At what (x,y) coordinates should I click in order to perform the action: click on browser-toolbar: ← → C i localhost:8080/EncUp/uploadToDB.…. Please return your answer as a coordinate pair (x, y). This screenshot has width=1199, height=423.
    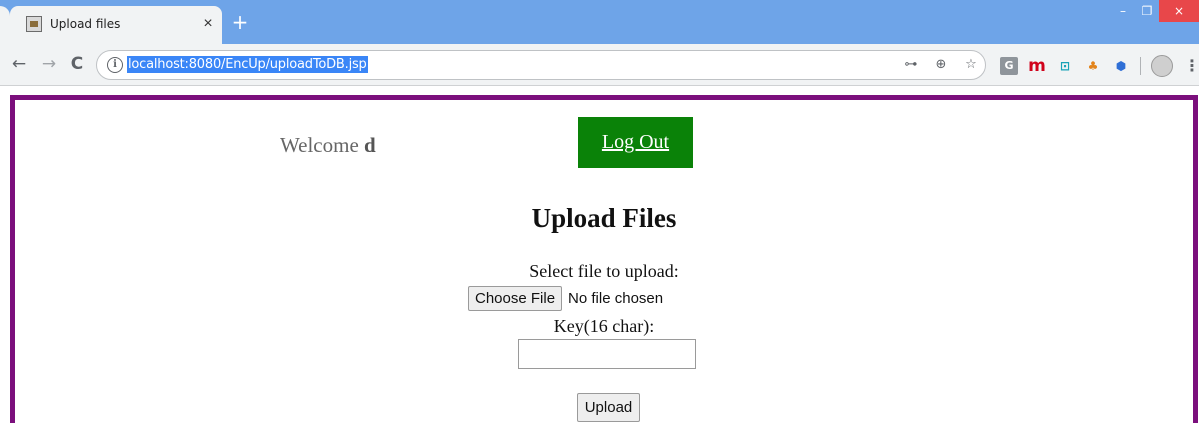
    Looking at the image, I should click on (599, 65).